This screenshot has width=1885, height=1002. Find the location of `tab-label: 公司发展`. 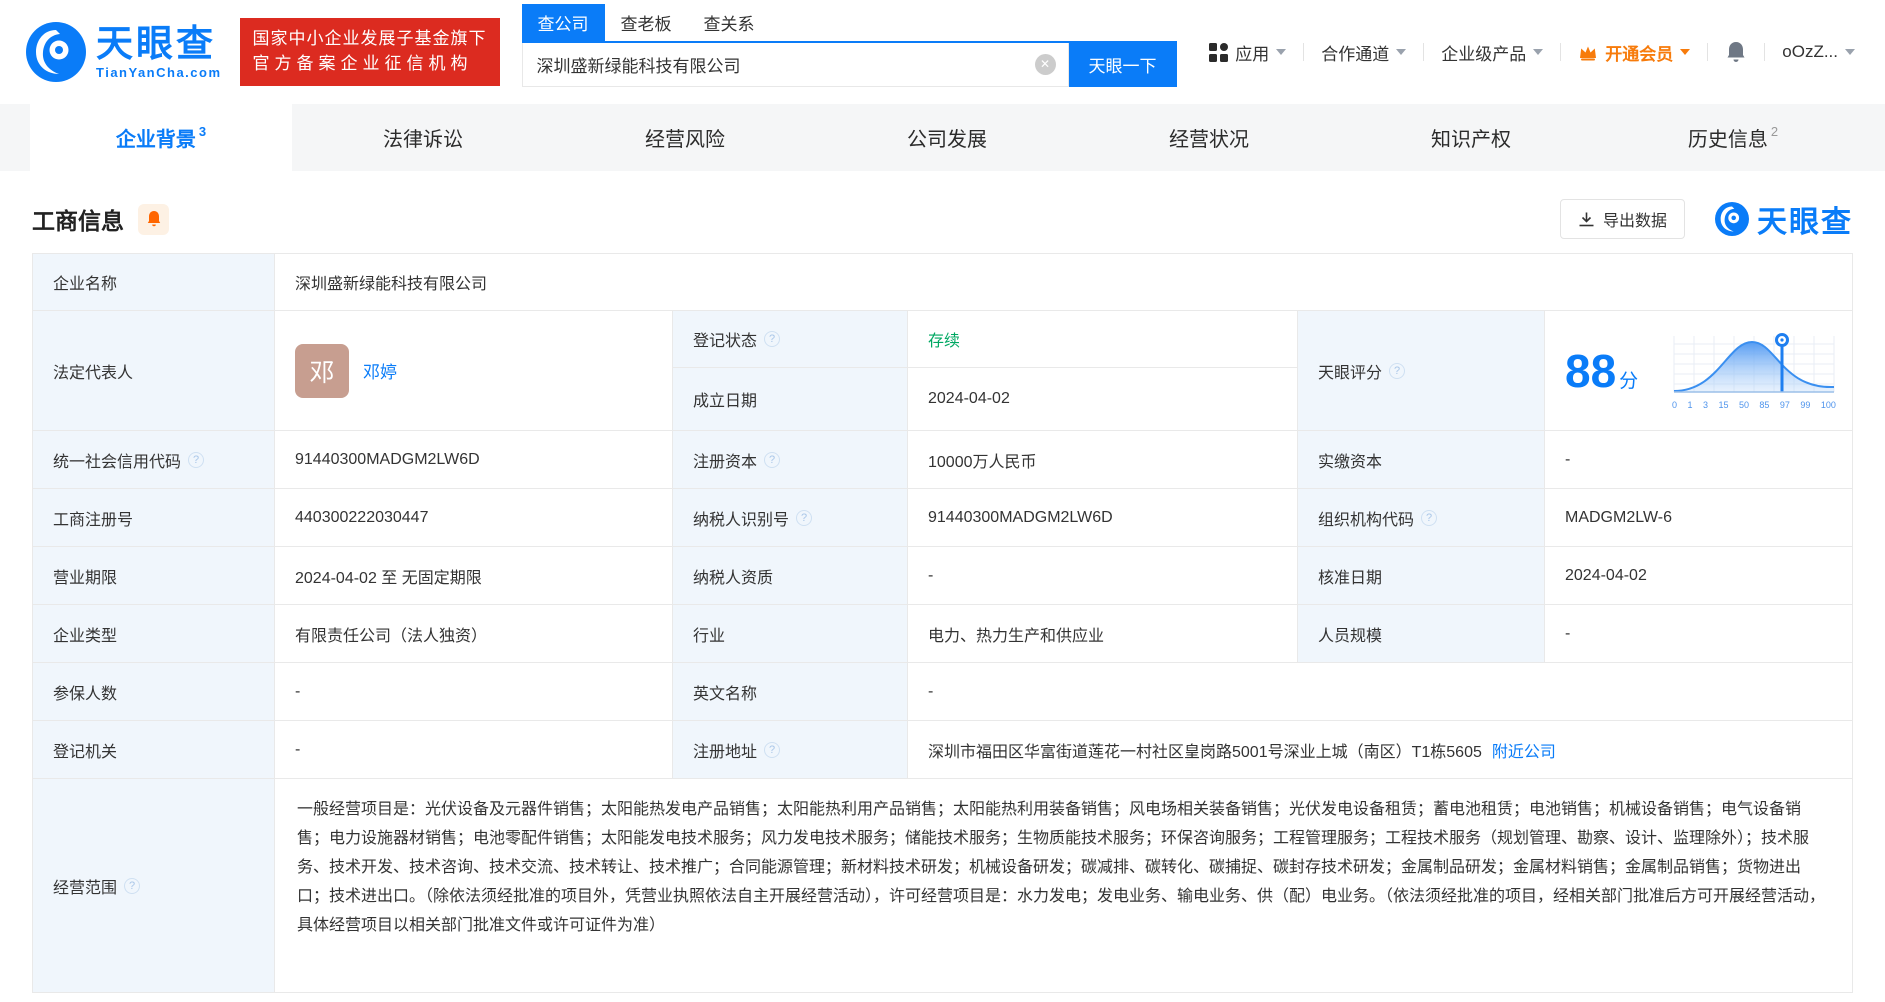

tab-label: 公司发展 is located at coordinates (947, 140).